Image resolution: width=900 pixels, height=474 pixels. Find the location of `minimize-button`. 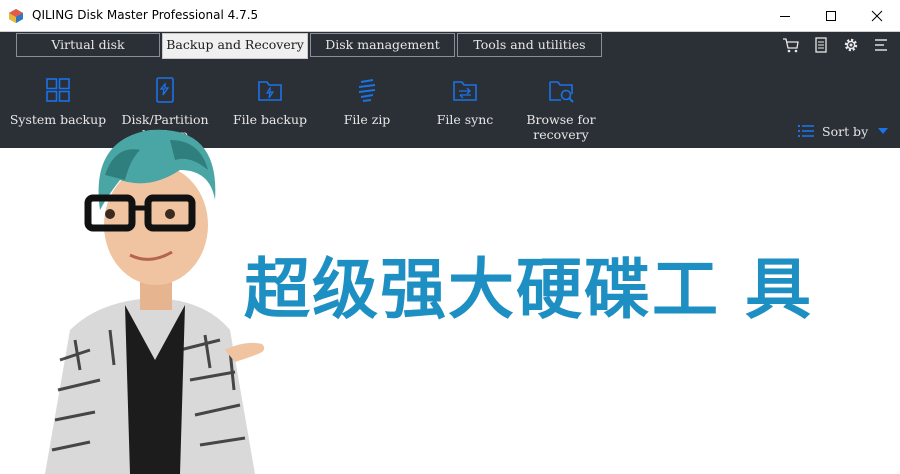

minimize-button is located at coordinates (785, 16).